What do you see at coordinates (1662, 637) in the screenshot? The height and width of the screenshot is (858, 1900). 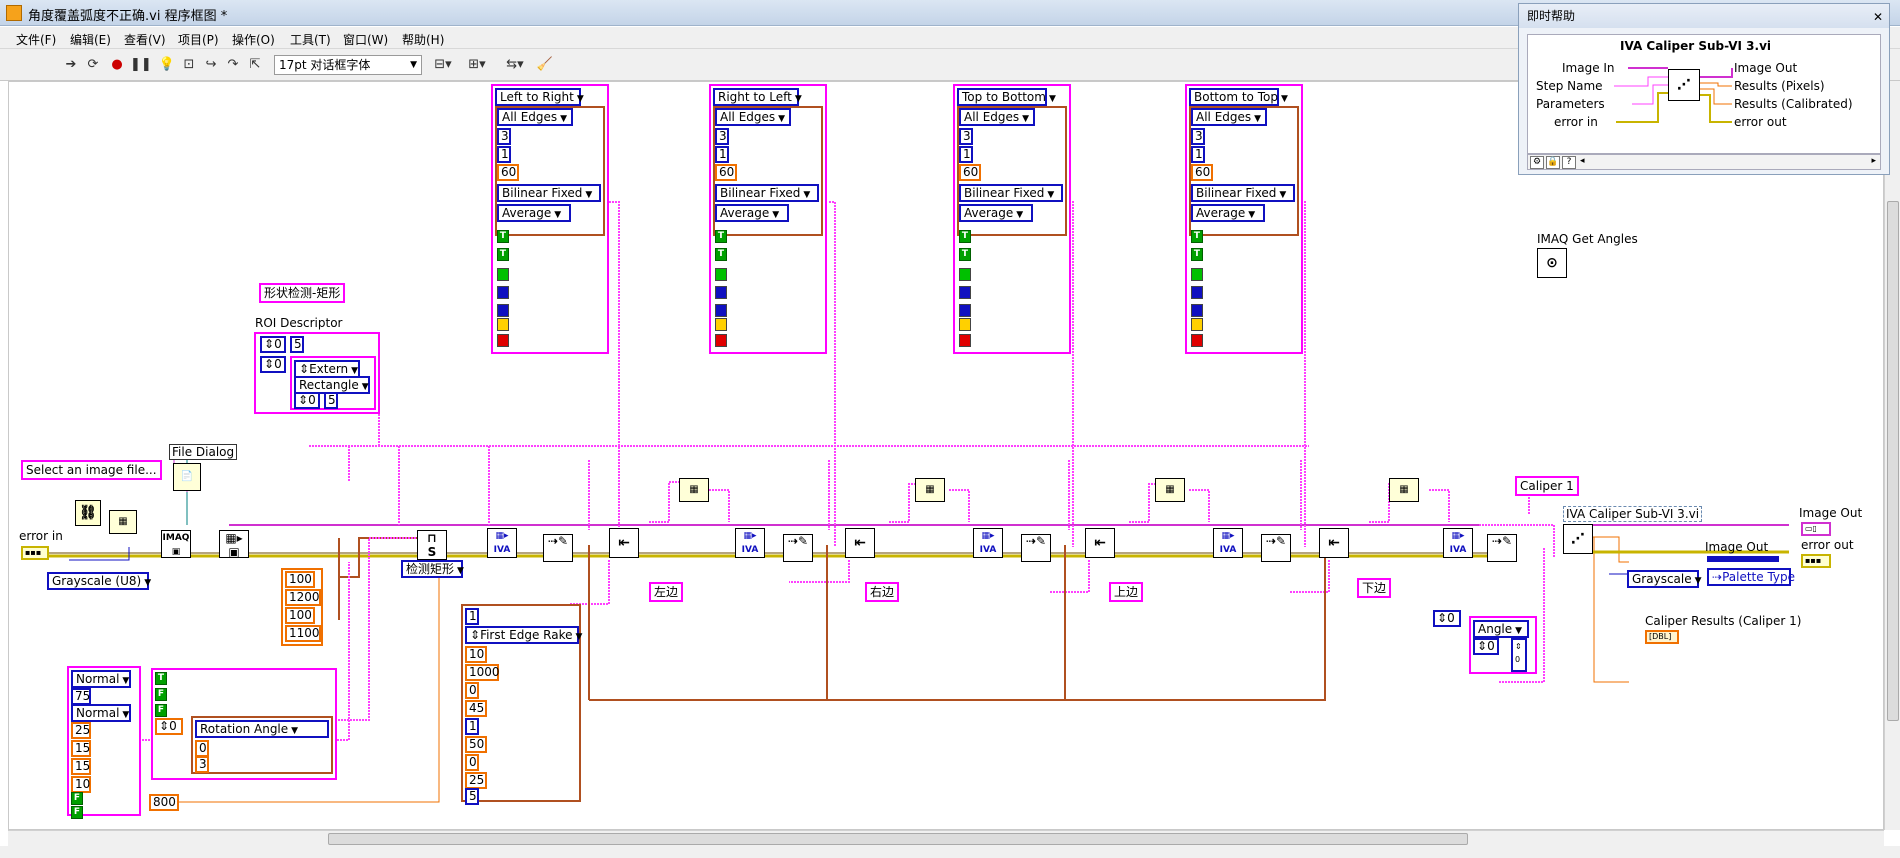 I see `caliper-results-terminal: [DBL]` at bounding box center [1662, 637].